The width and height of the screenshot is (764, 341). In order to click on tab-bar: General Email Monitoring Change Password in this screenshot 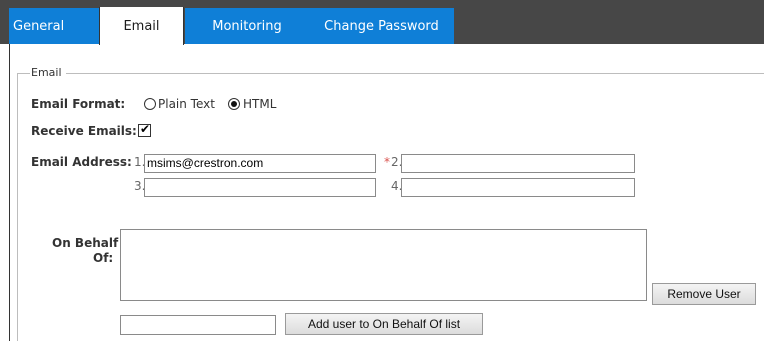, I will do `click(382, 22)`.